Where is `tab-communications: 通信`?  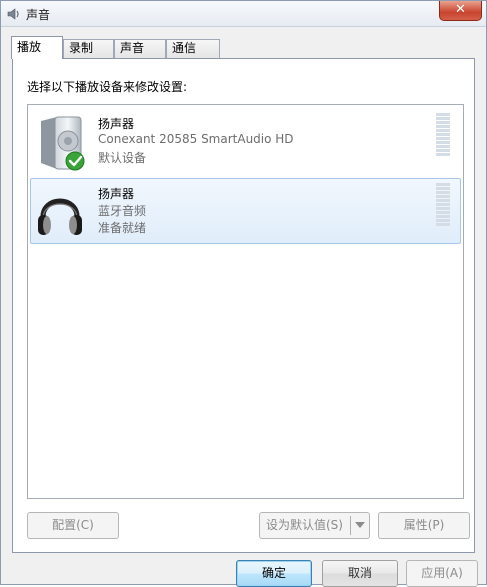 tab-communications: 通信 is located at coordinates (193, 48).